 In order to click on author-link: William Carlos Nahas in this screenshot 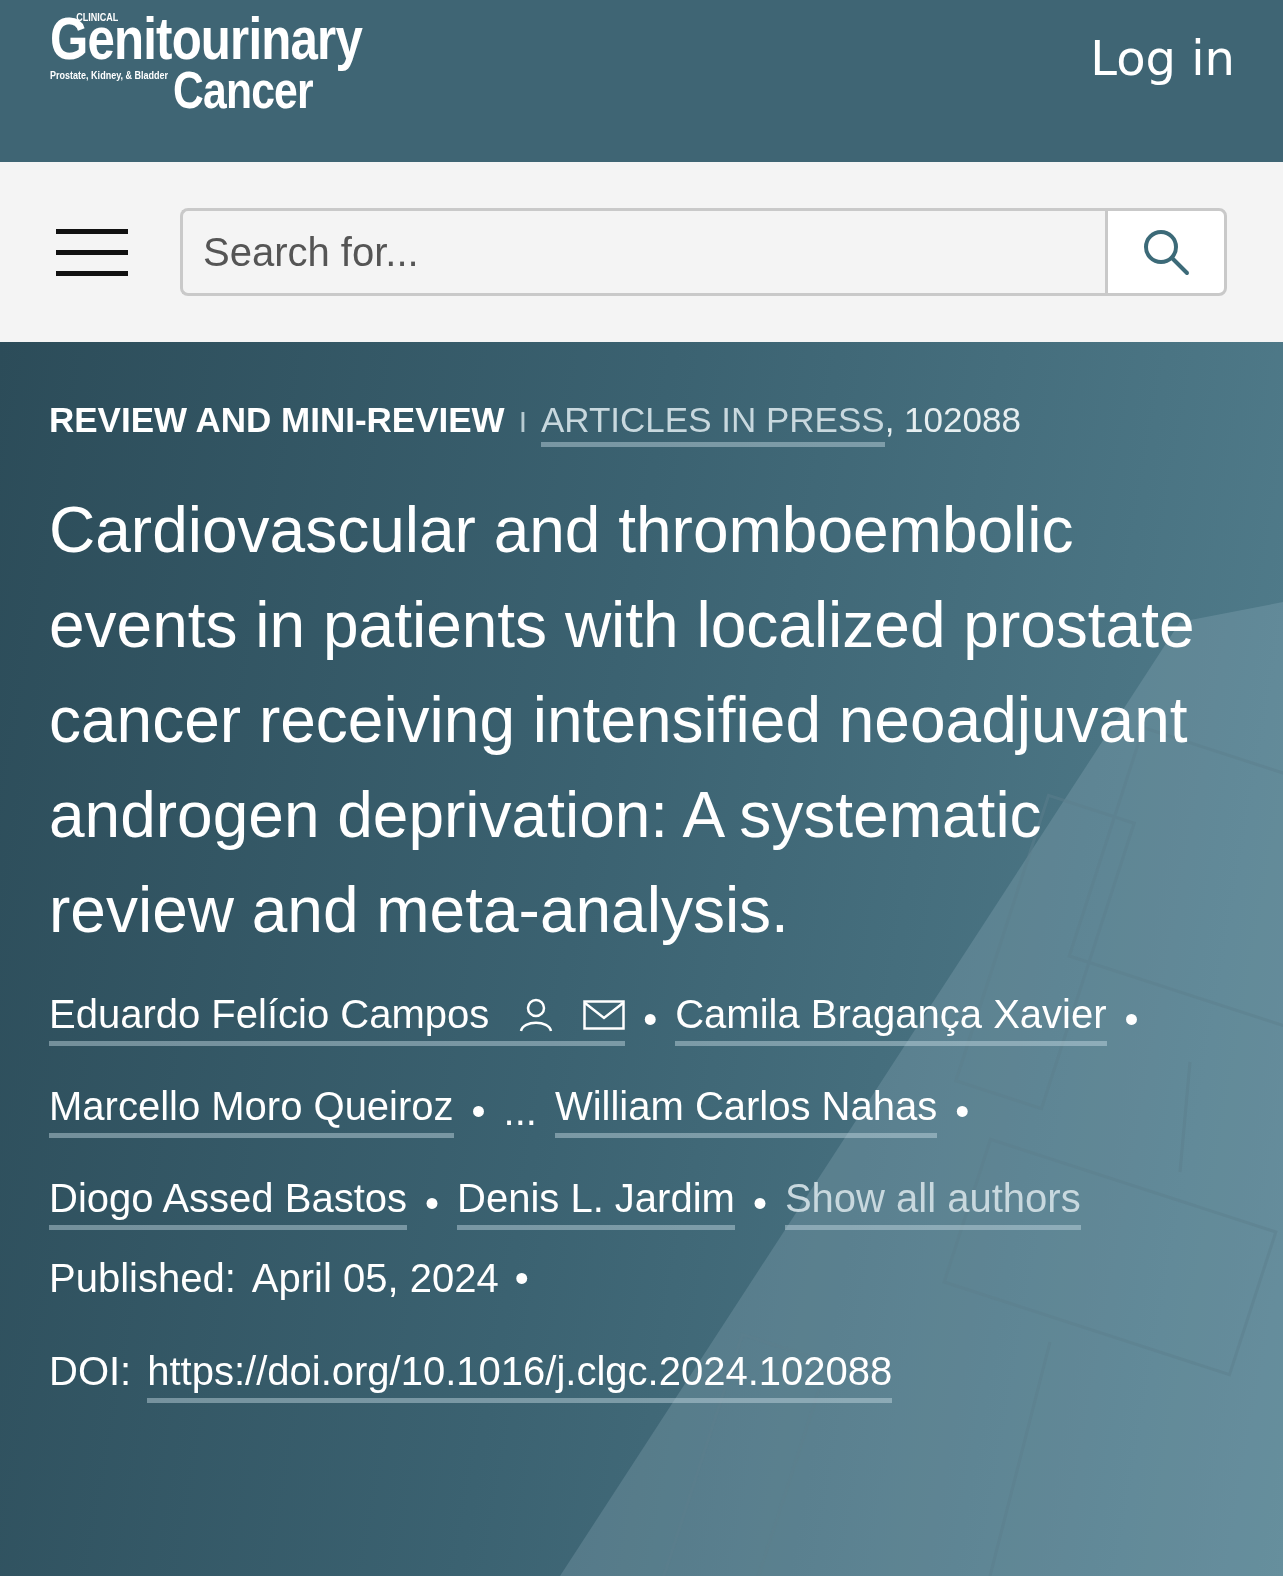, I will do `click(746, 1111)`.